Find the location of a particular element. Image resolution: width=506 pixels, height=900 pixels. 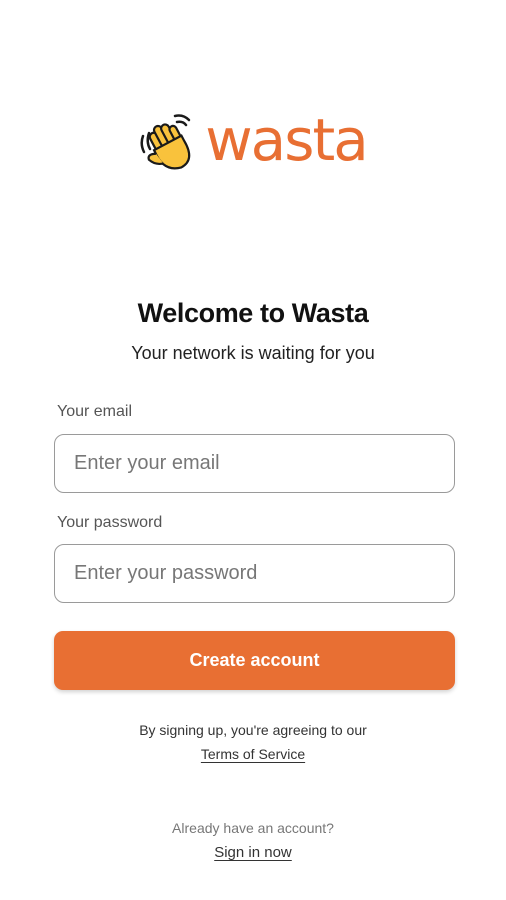

app-logo: wasta is located at coordinates (253, 141).